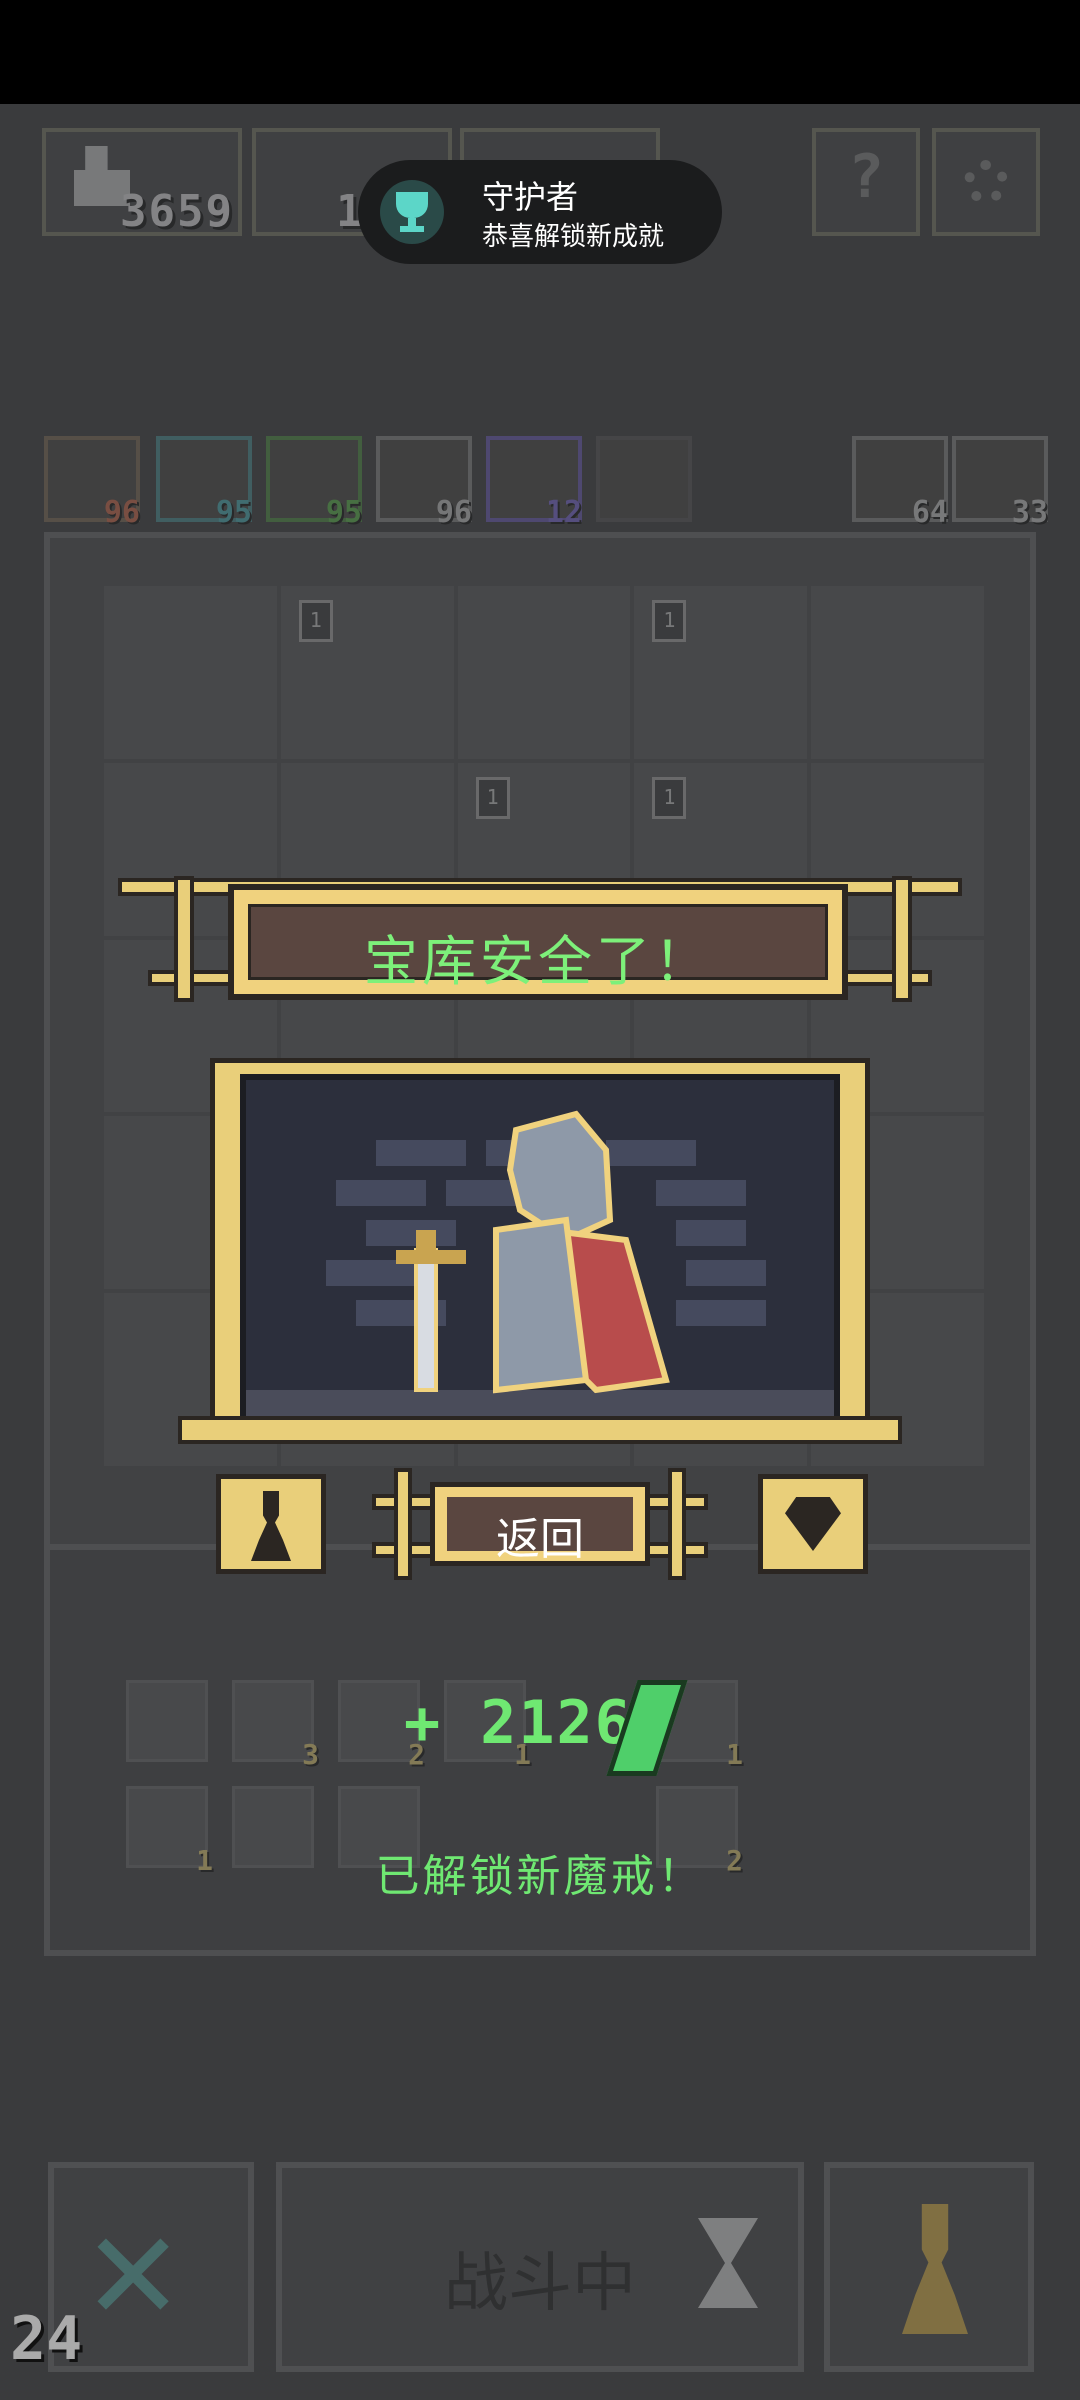  What do you see at coordinates (900, 483) in the screenshot?
I see `side-stat-1: 64` at bounding box center [900, 483].